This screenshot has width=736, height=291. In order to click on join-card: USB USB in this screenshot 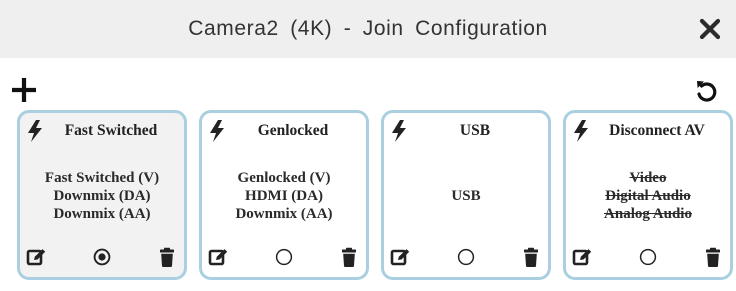, I will do `click(466, 195)`.